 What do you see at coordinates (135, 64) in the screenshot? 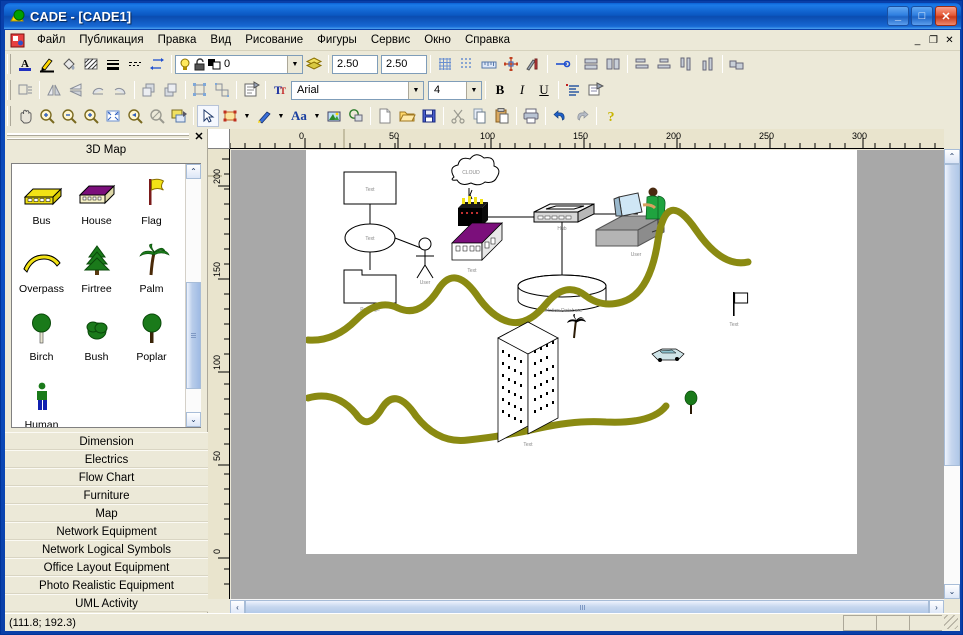
I see `line-style-icon` at bounding box center [135, 64].